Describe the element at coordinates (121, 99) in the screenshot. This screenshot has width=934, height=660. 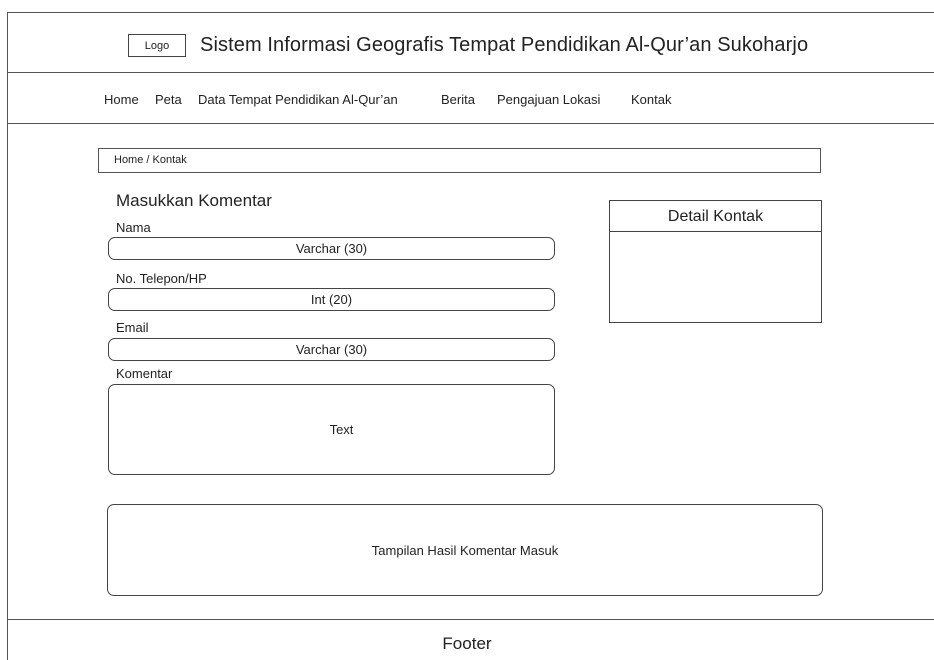
I see `nav-item-home: Home` at that location.